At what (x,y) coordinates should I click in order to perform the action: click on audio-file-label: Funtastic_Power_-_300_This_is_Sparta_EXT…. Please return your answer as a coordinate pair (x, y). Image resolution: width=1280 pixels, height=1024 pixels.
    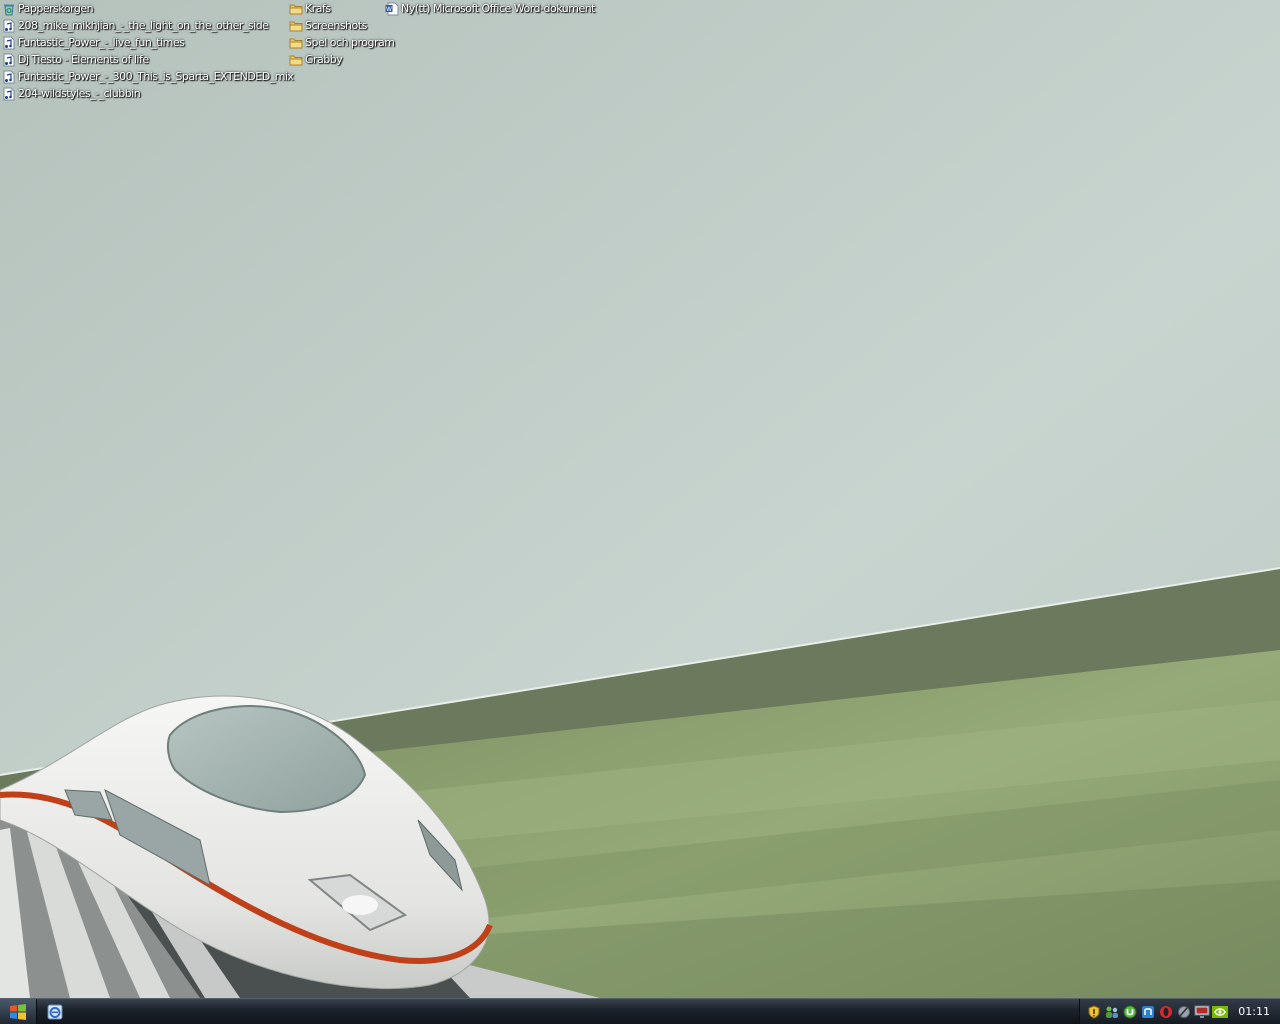
    Looking at the image, I should click on (156, 76).